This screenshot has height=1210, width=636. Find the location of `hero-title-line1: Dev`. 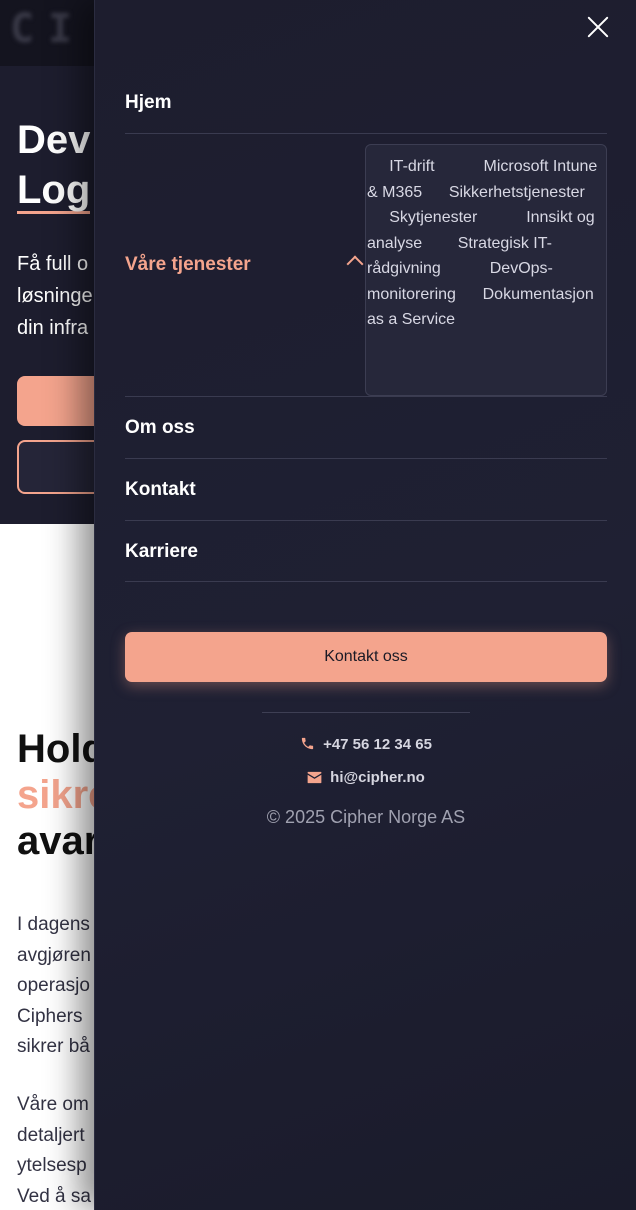

hero-title-line1: Dev is located at coordinates (54, 140).